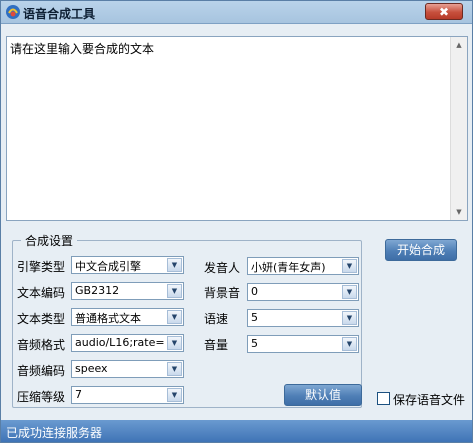 This screenshot has height=443, width=473. Describe the element at coordinates (236, 12) in the screenshot. I see `title-bar: 语音合成工具 ✖` at that location.